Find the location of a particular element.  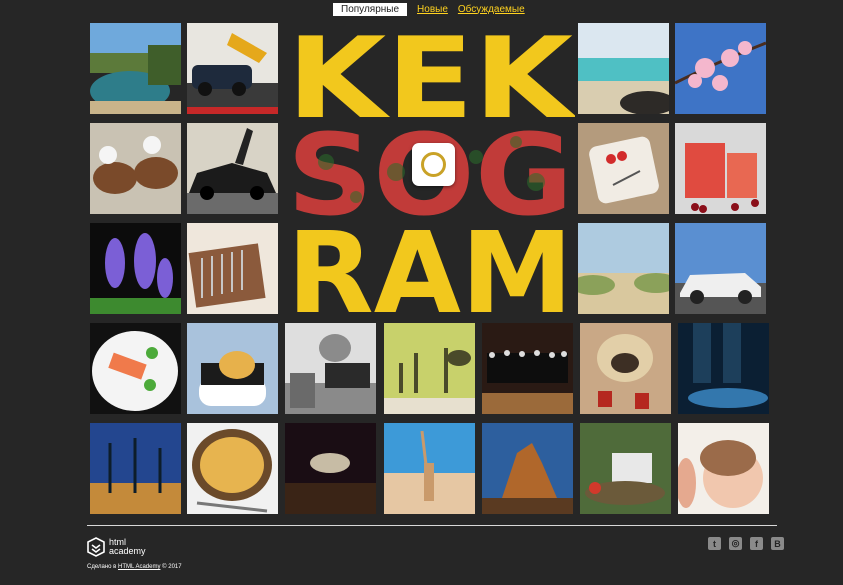

photo-sake-bottles-bath is located at coordinates (135, 168).